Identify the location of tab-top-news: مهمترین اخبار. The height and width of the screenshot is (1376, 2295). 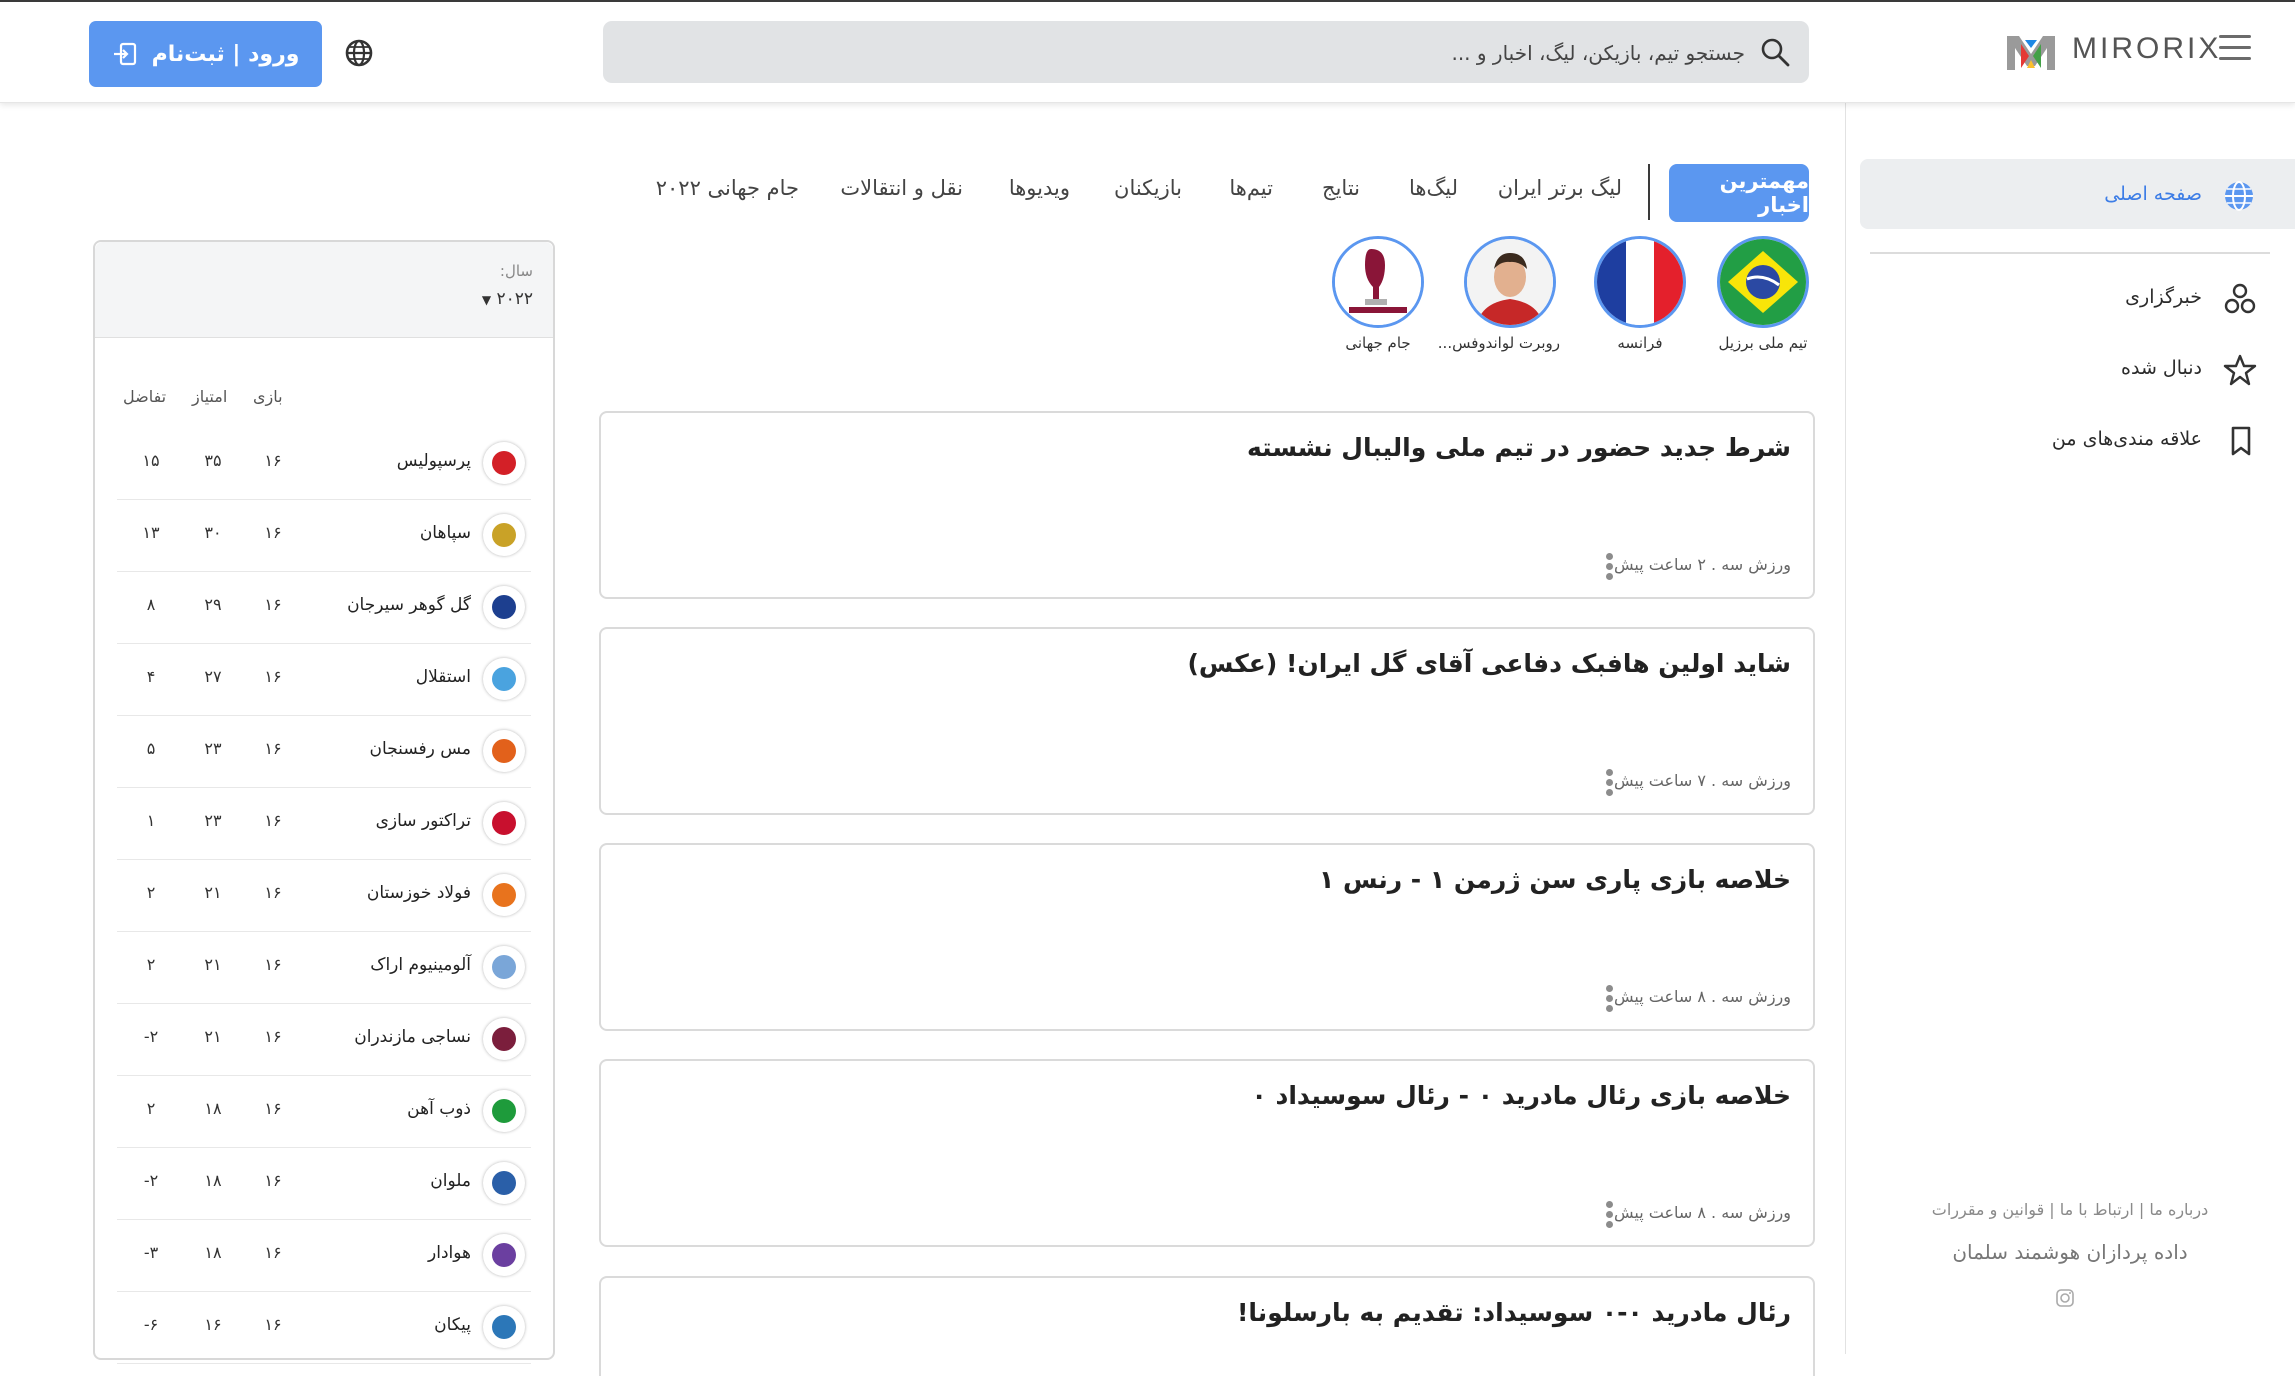
(1739, 193).